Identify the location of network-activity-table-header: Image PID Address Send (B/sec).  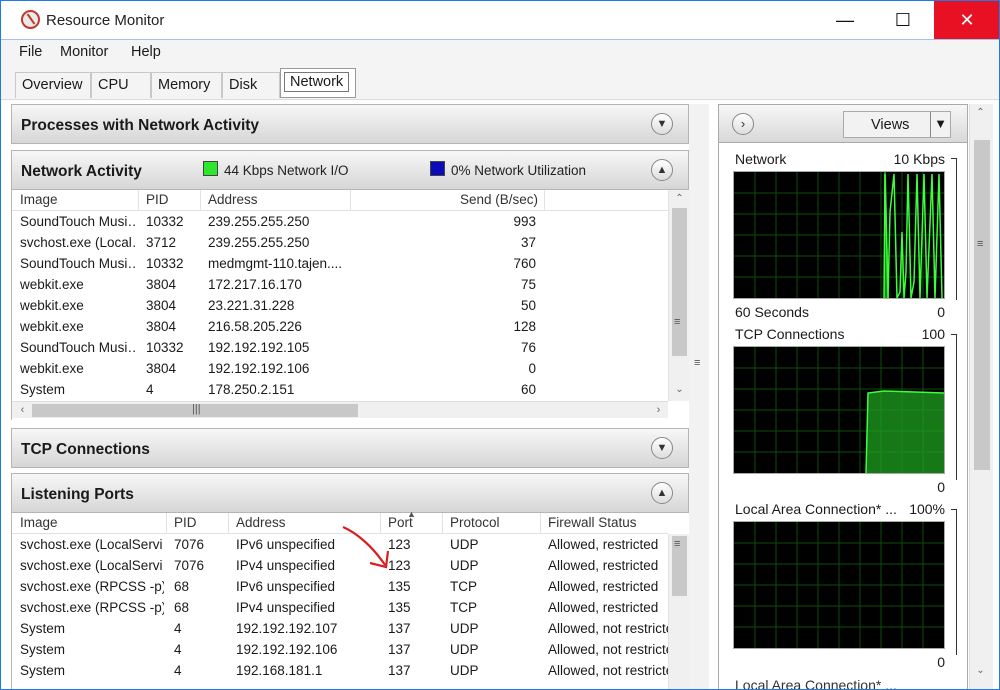
(340, 200).